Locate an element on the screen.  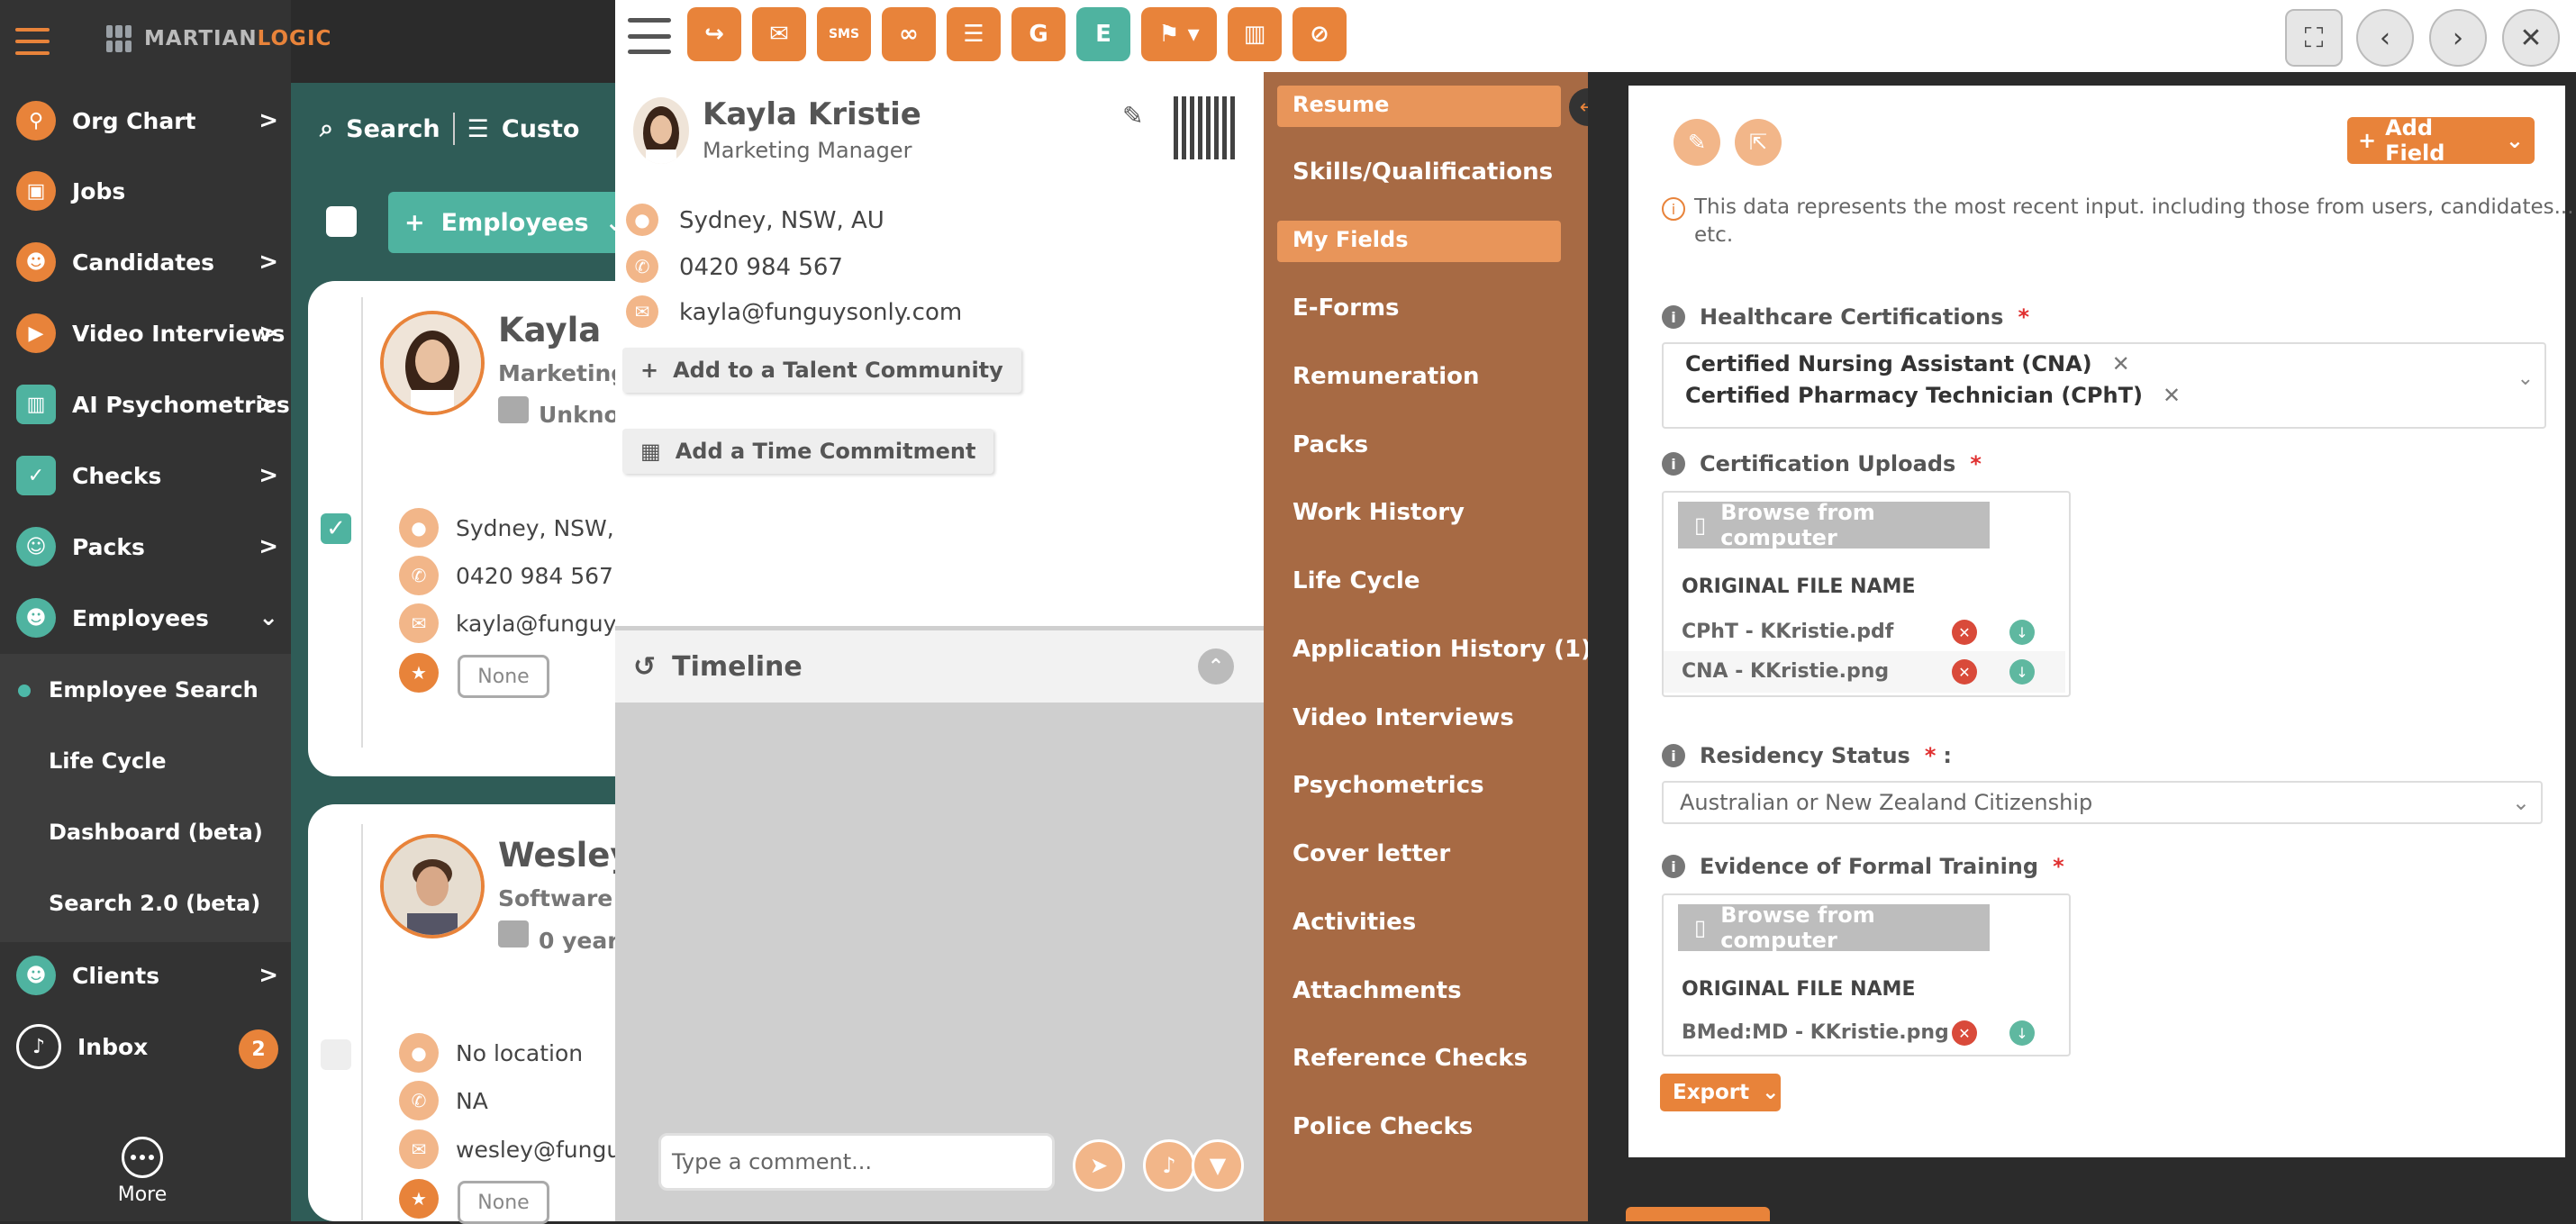
timeline-header: ↺ Timeline ⌃ is located at coordinates (939, 667).